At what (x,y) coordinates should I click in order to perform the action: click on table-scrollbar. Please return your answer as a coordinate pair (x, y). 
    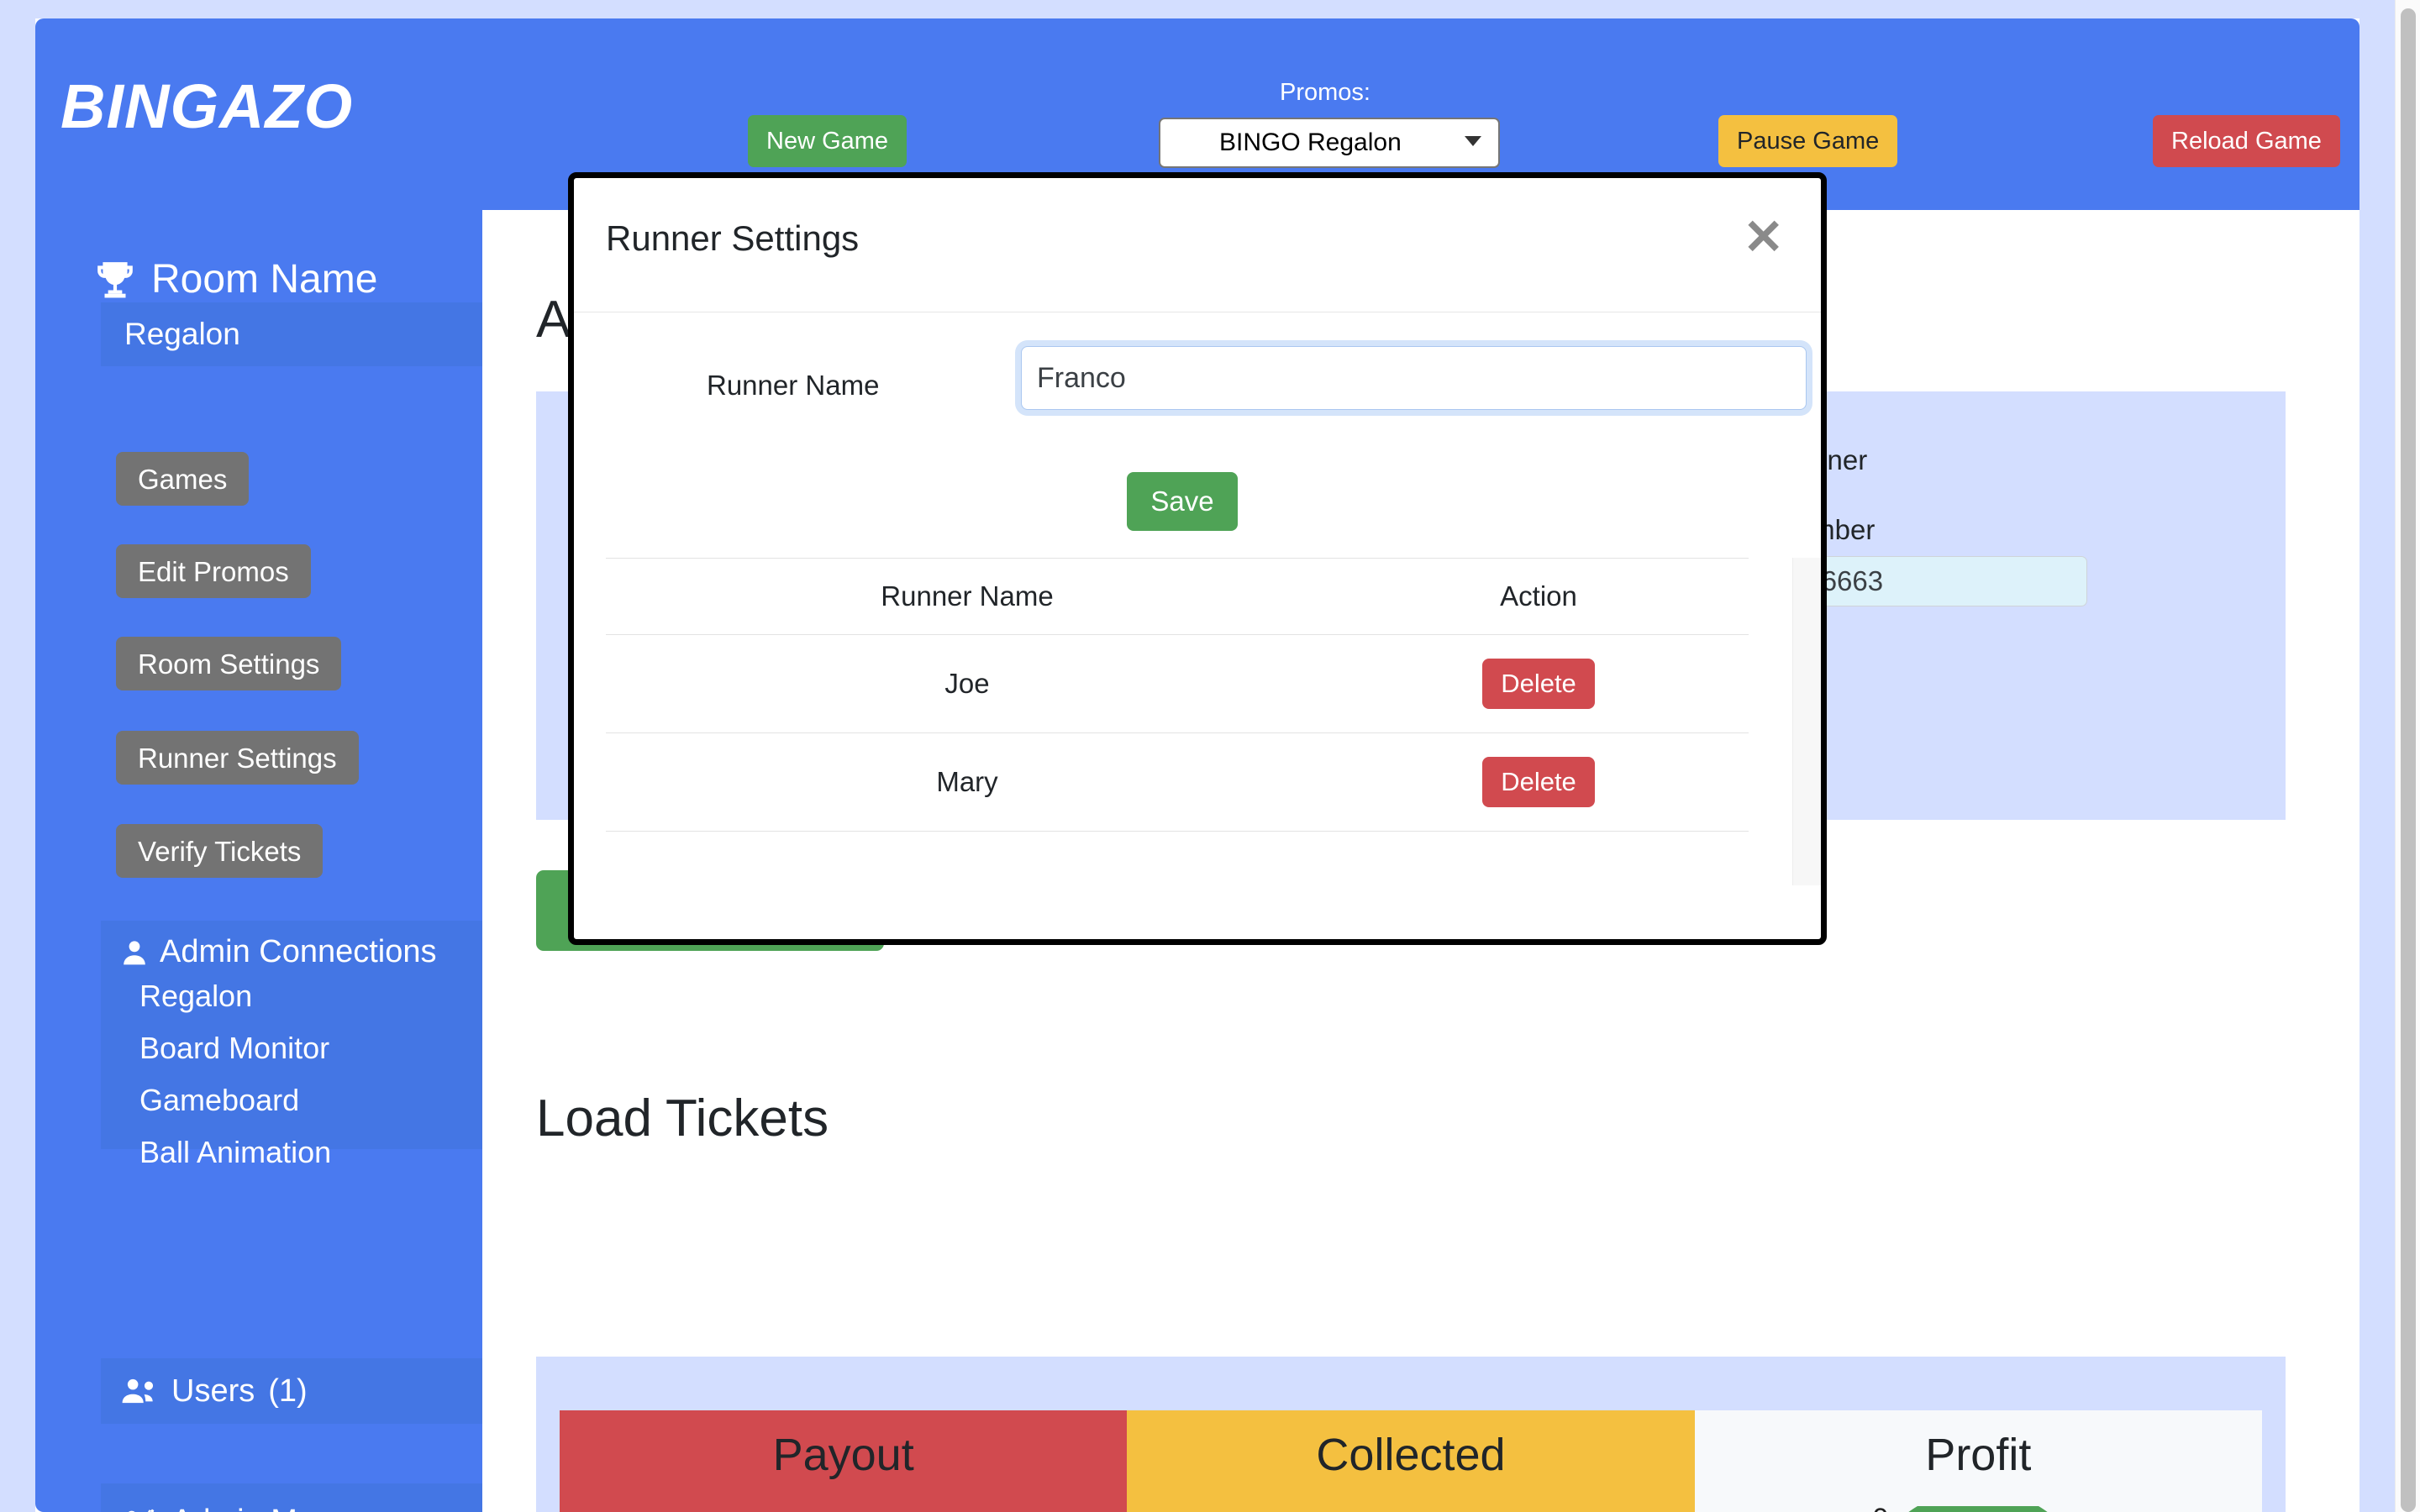
    Looking at the image, I should click on (1806, 721).